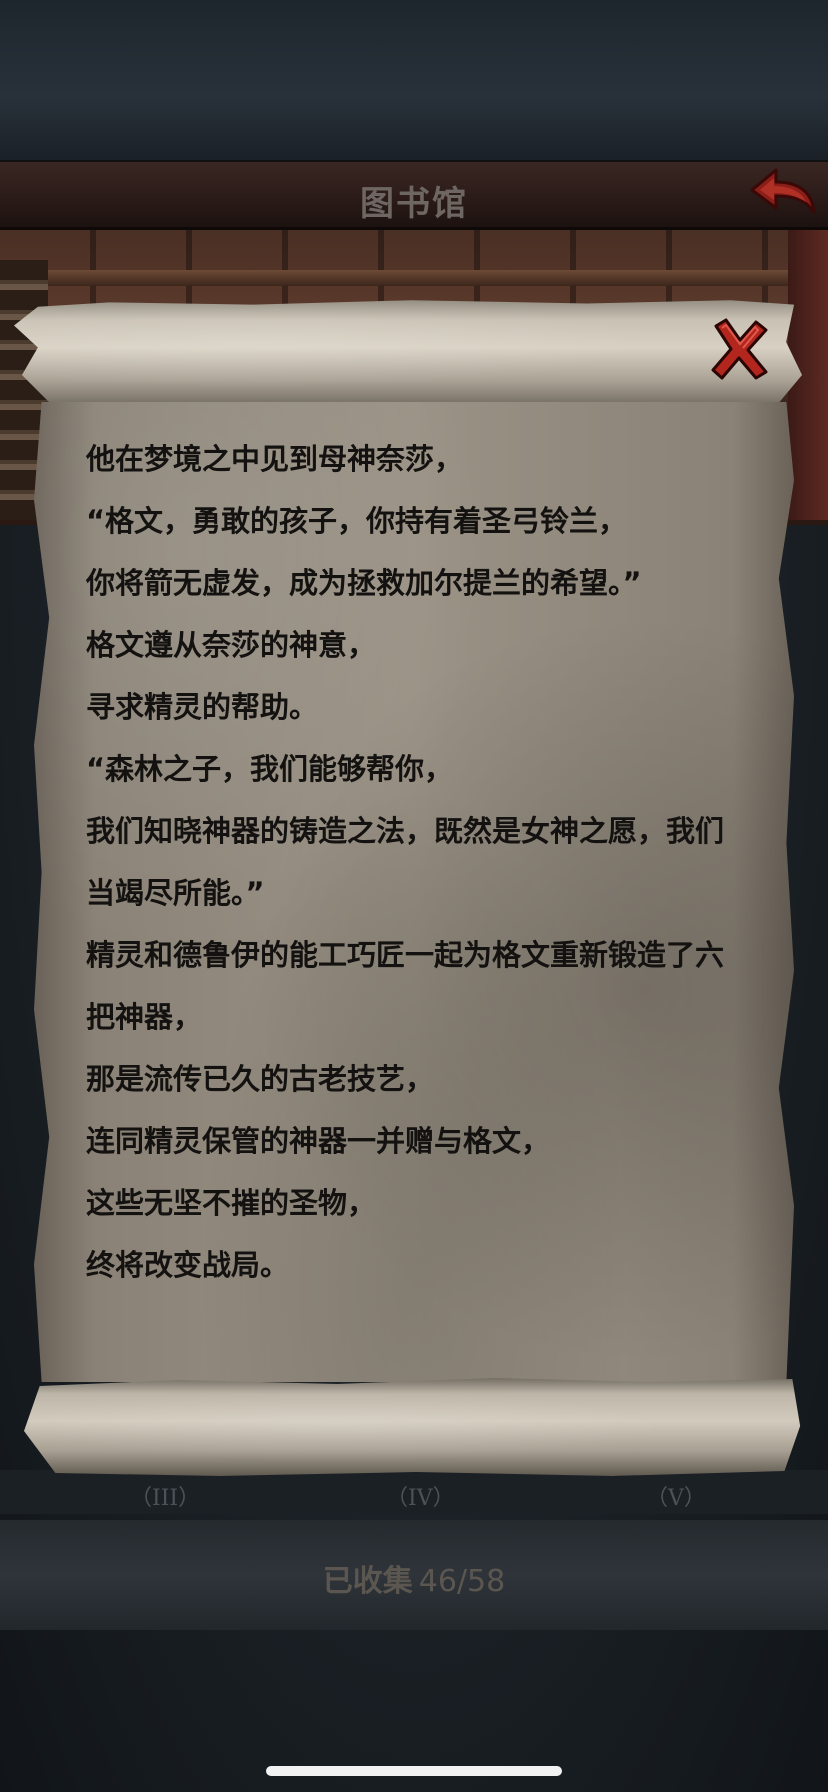 The image size is (828, 1792). What do you see at coordinates (408, 354) in the screenshot?
I see `scroll-top-roll` at bounding box center [408, 354].